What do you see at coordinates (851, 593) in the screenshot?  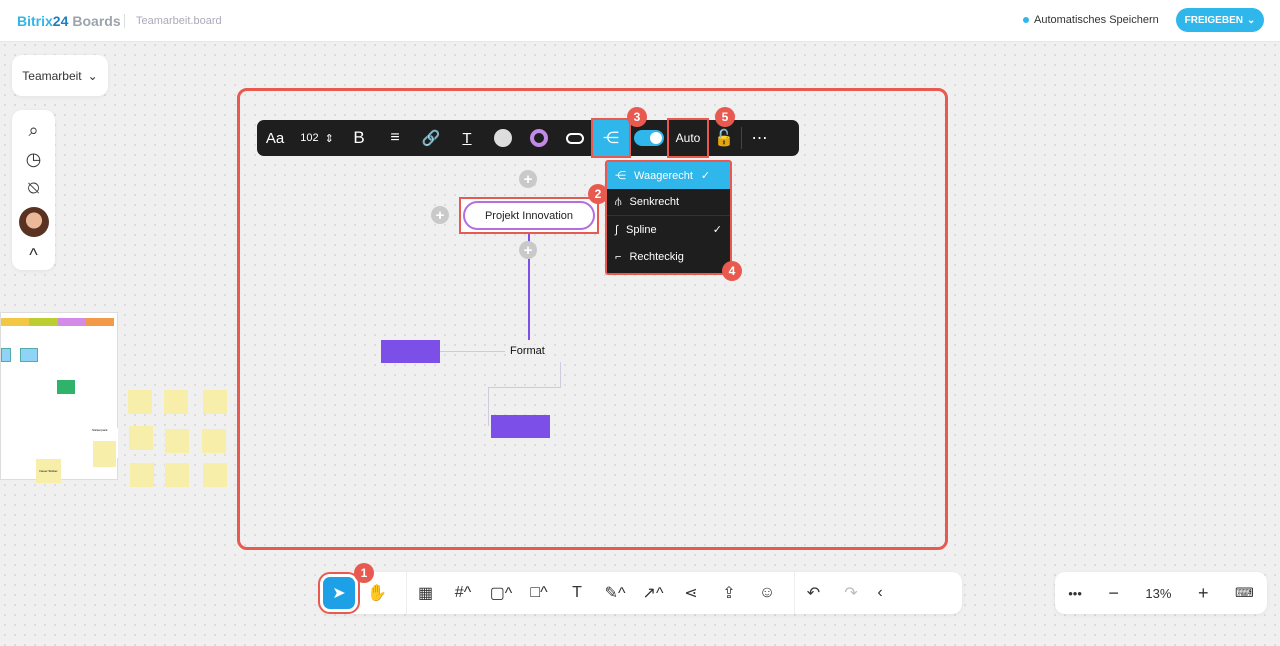 I see `redo-icon: ↷` at bounding box center [851, 593].